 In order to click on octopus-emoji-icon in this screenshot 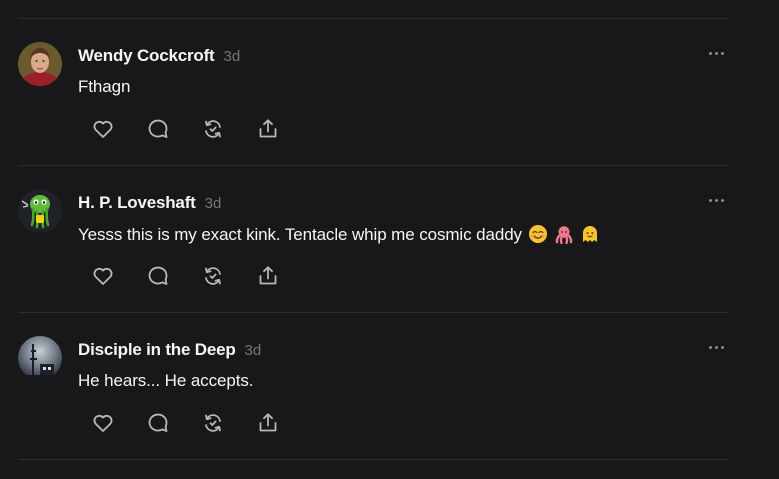, I will do `click(564, 236)`.